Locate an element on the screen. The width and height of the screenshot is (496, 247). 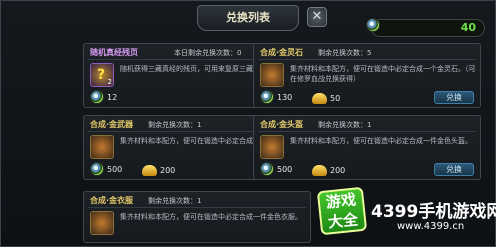
card-title: 合成·金衣服 is located at coordinates (112, 200).